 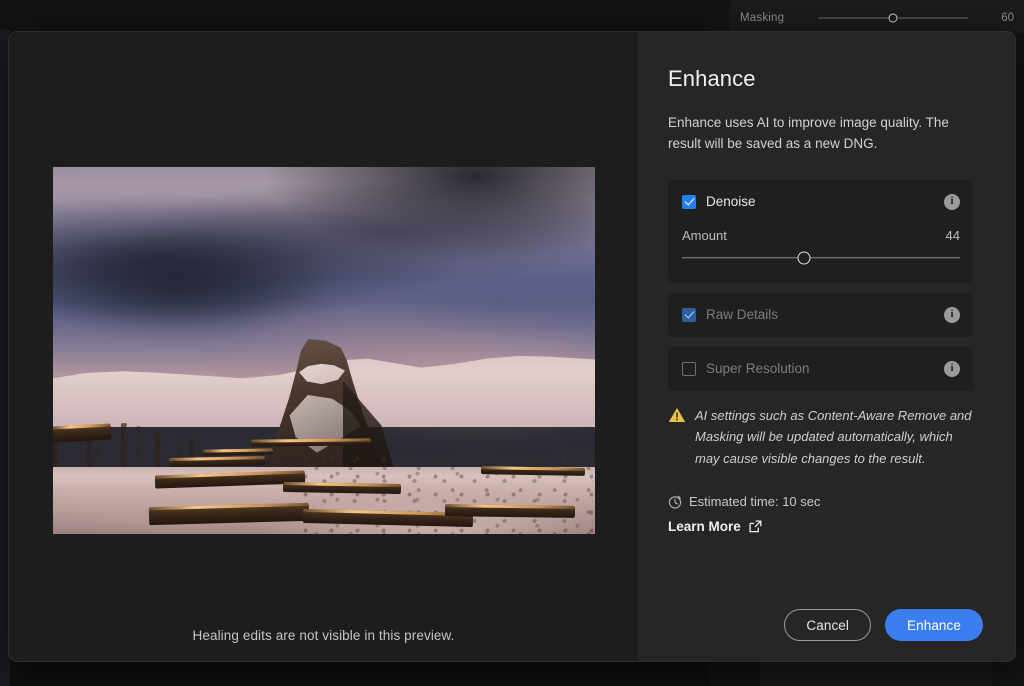 What do you see at coordinates (755, 502) in the screenshot?
I see `estimated-time-text: Estimated time: 10 sec` at bounding box center [755, 502].